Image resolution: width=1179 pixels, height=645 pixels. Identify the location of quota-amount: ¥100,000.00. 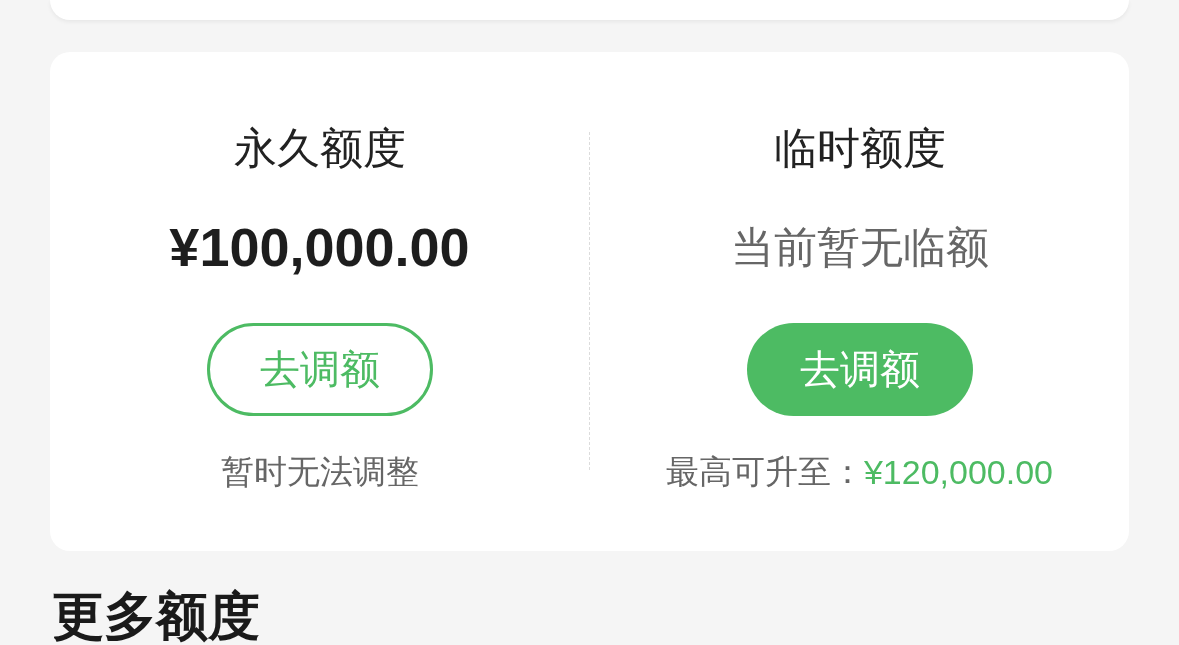
(319, 247).